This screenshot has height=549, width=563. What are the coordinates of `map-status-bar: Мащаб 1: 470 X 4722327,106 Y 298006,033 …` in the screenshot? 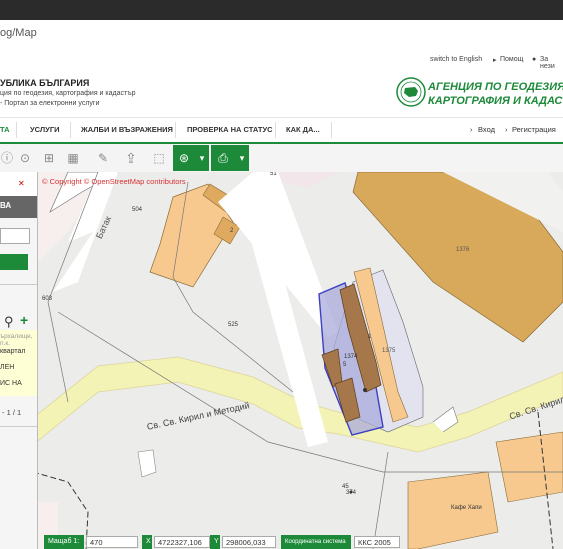 It's located at (300, 542).